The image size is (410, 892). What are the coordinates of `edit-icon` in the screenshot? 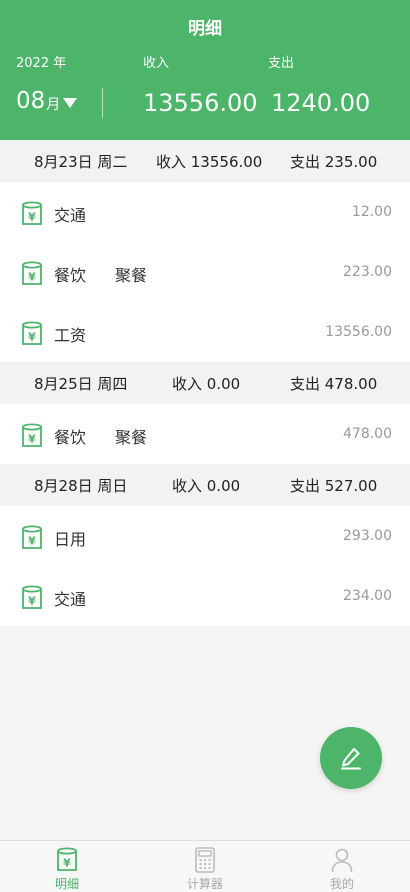 It's located at (351, 759).